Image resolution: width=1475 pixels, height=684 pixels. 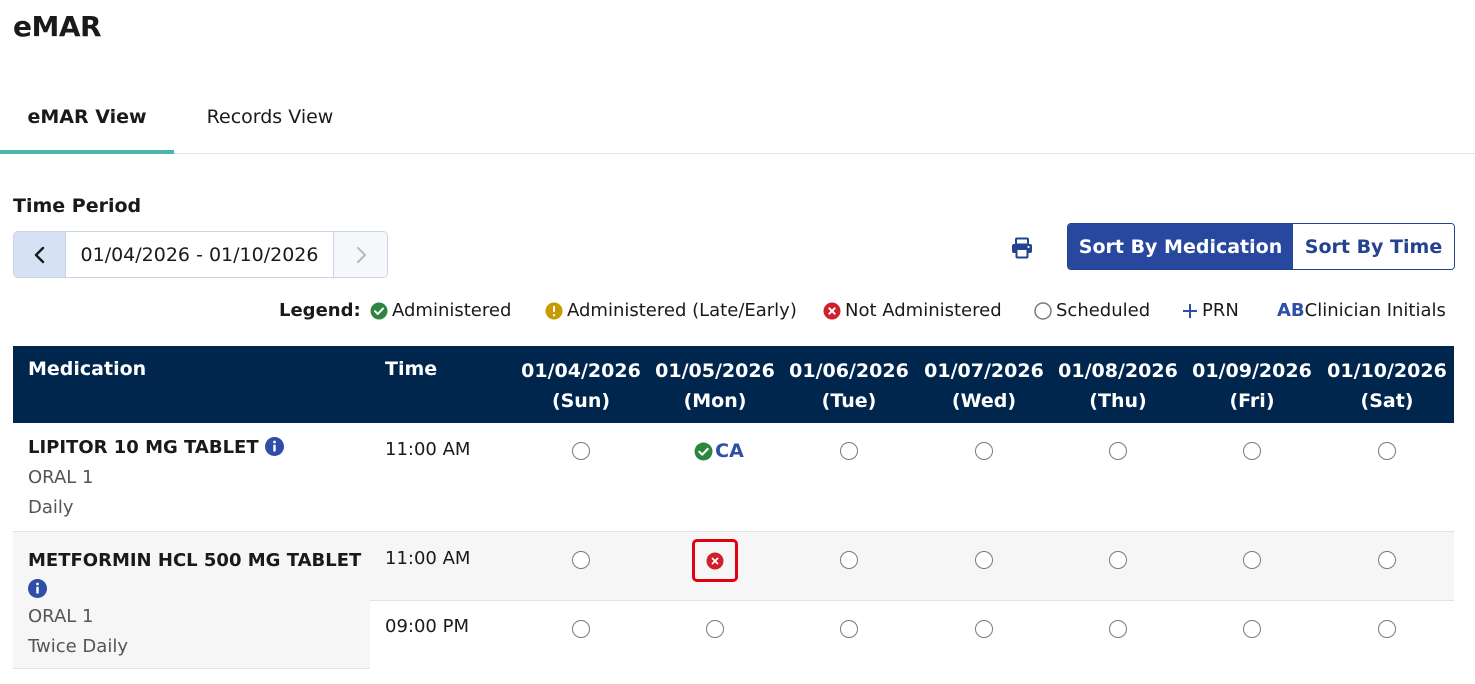 I want to click on date-range-navigator: 01/04/2026 - 01/10/2026, so click(x=200, y=254).